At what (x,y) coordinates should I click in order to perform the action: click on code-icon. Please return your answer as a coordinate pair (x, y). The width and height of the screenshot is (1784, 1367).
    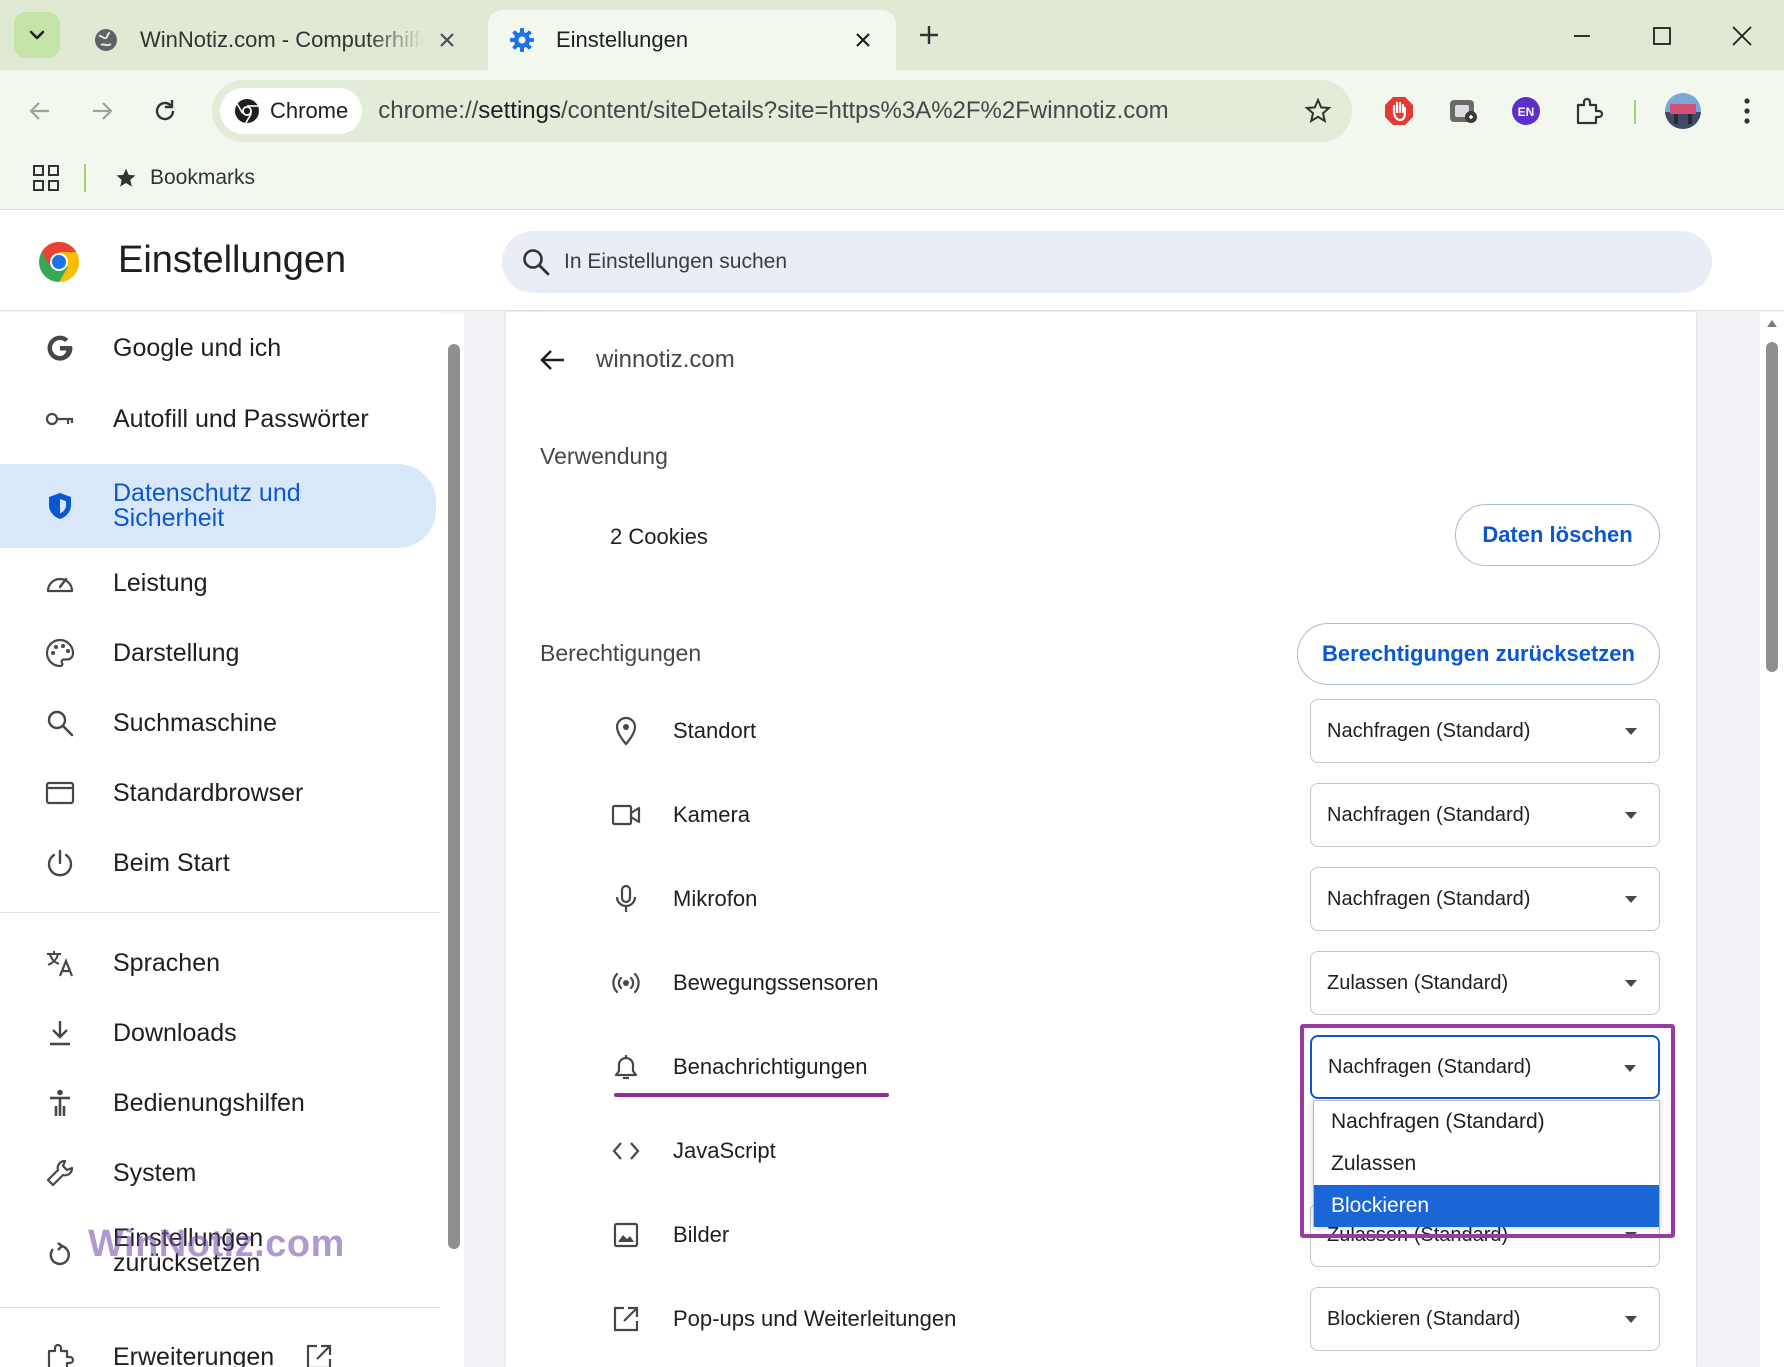
    Looking at the image, I should click on (626, 1151).